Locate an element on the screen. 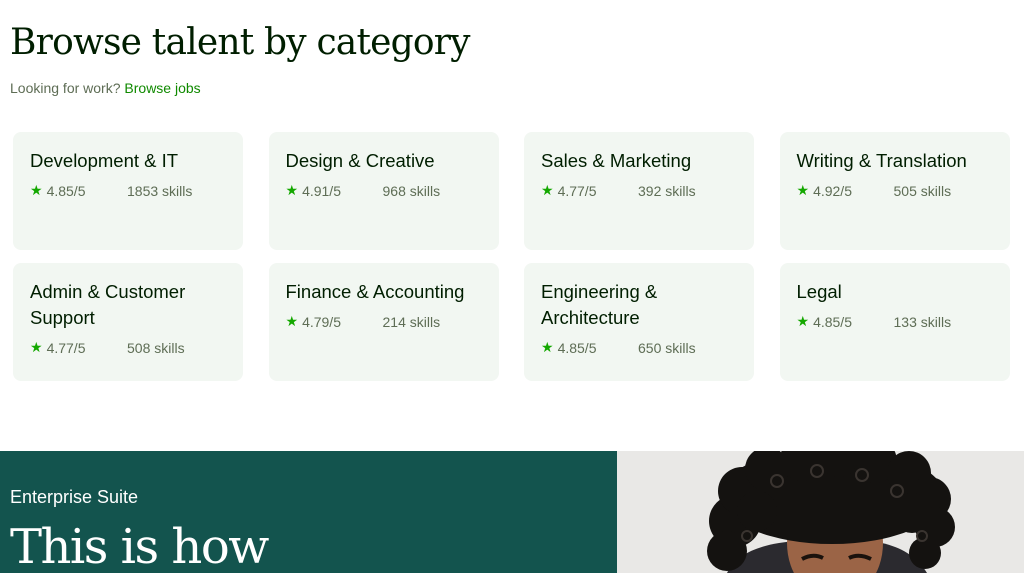  category-title: Engineering & Architecture is located at coordinates (599, 304).